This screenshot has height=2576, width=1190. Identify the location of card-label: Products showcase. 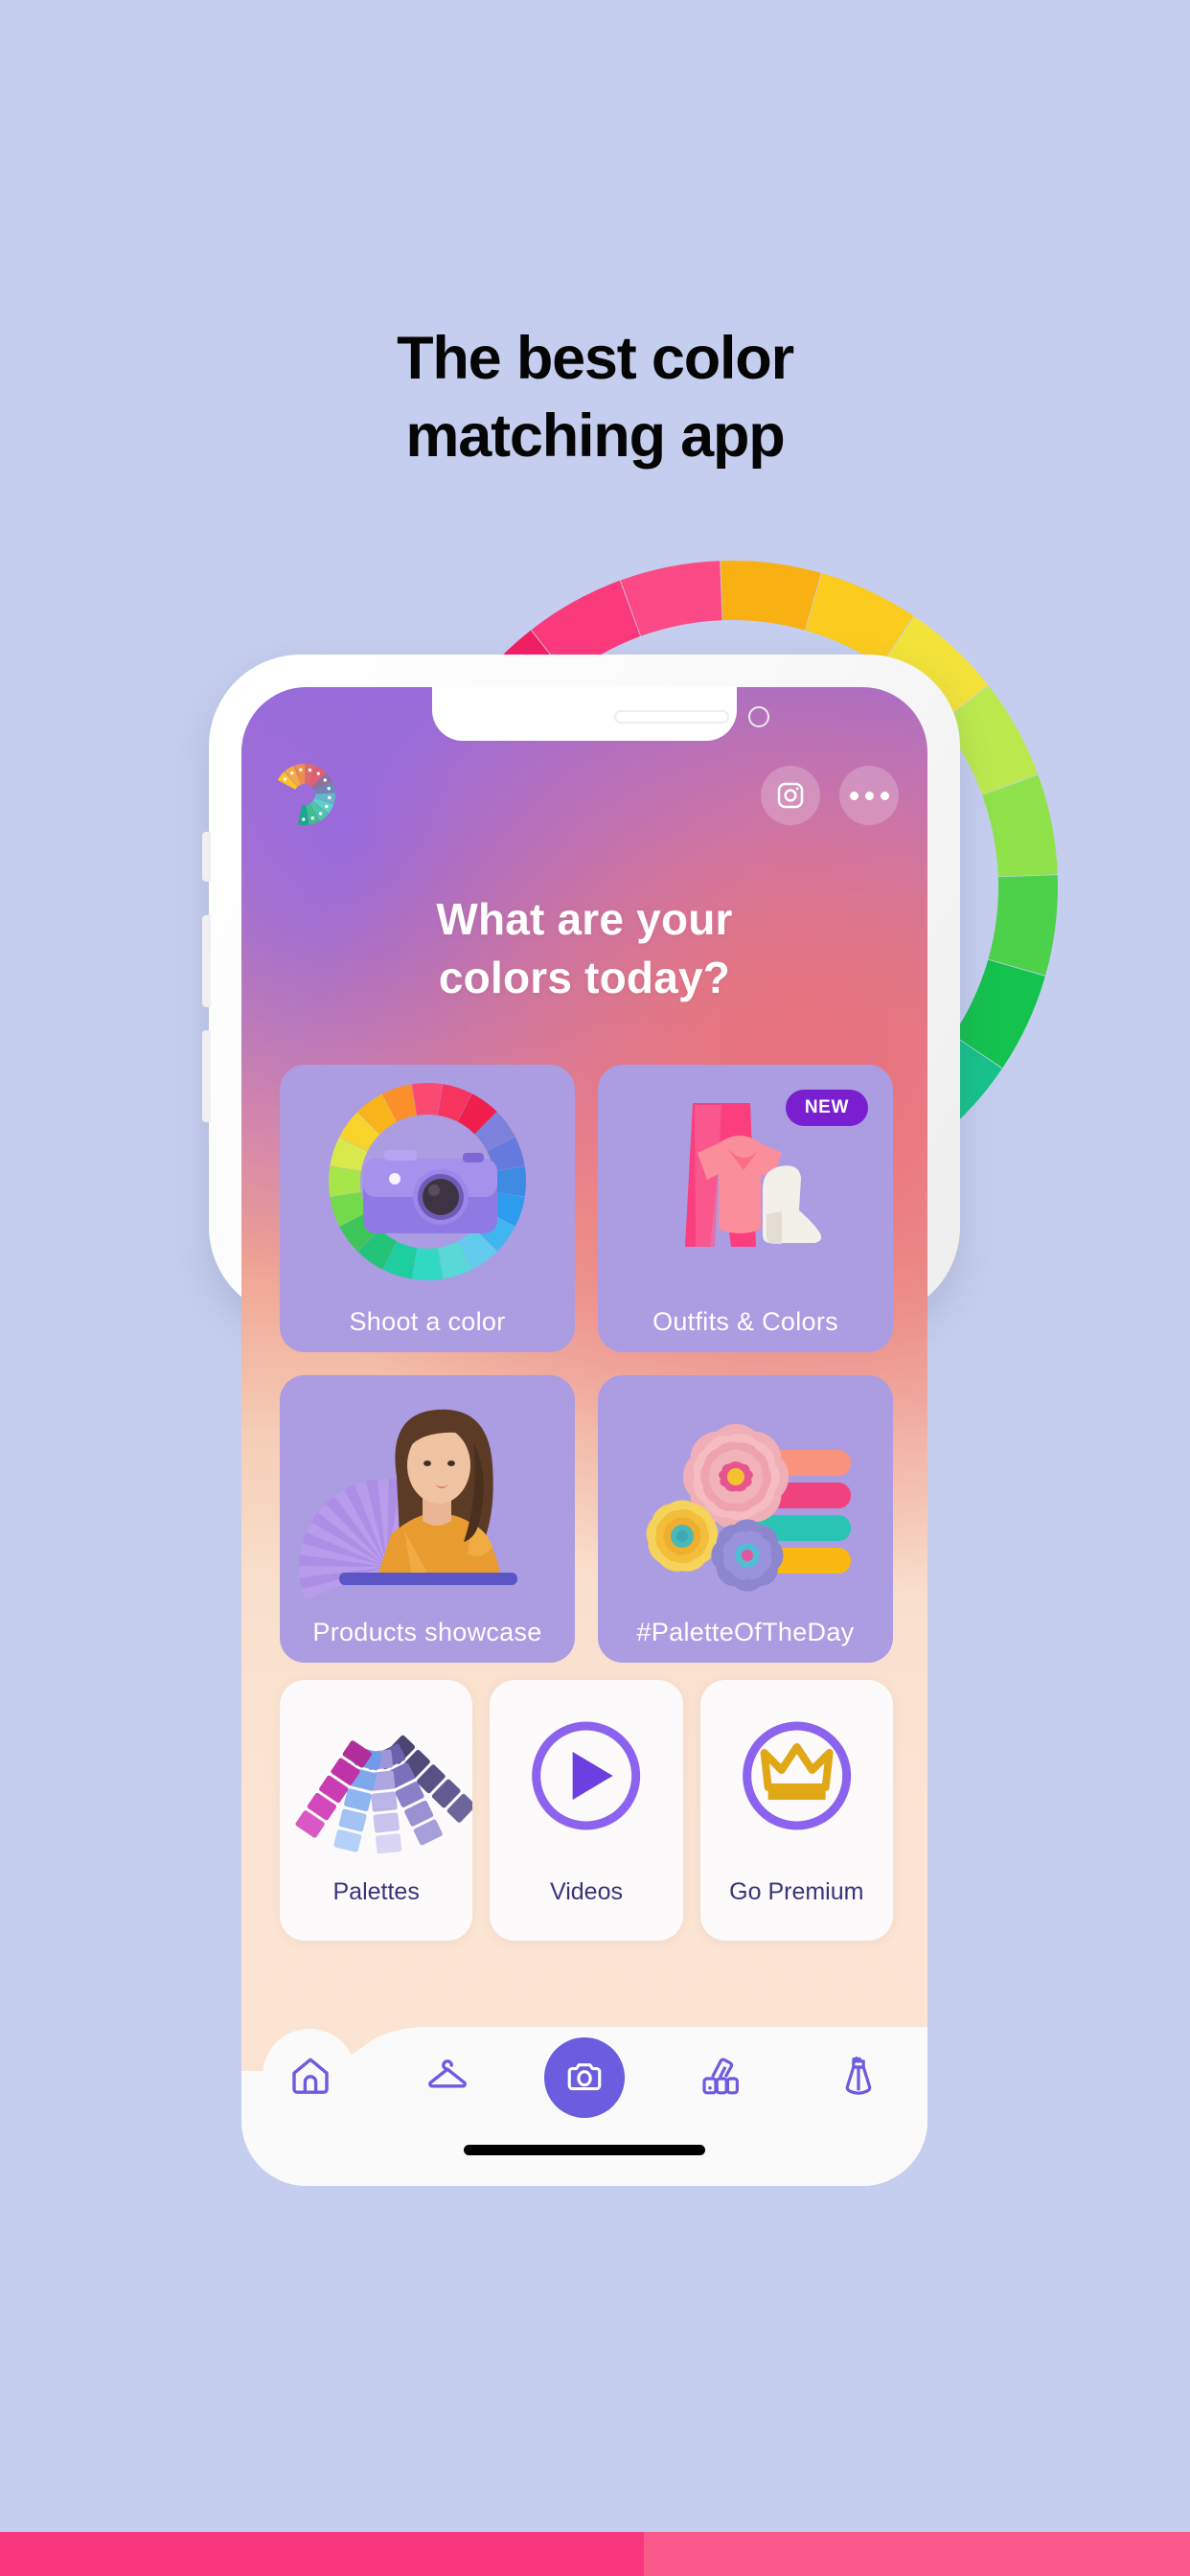
(427, 1632).